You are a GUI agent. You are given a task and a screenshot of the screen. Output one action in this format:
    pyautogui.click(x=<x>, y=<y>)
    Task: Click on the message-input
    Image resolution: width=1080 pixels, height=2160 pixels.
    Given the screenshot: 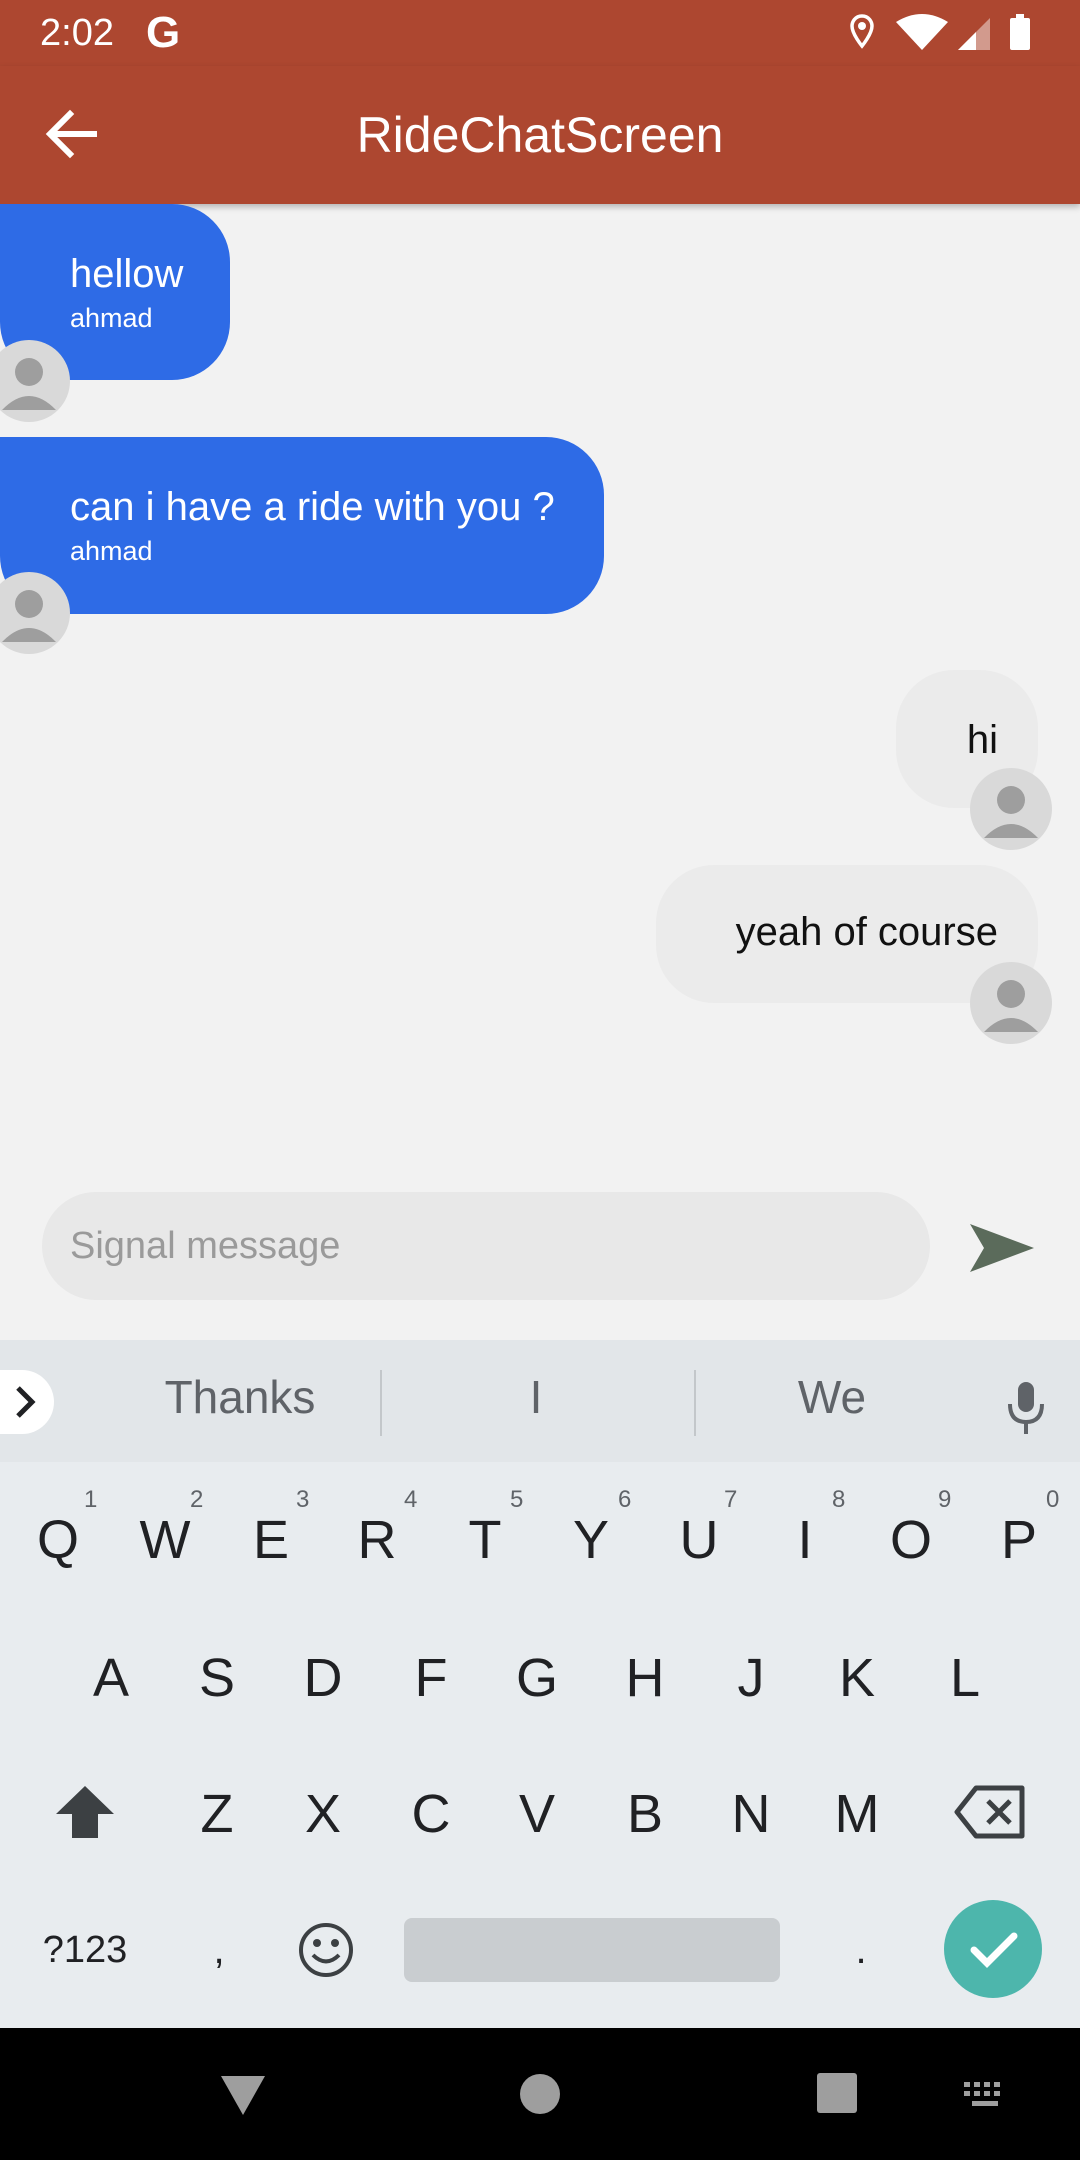 What is the action you would take?
    pyautogui.click(x=485, y=1246)
    